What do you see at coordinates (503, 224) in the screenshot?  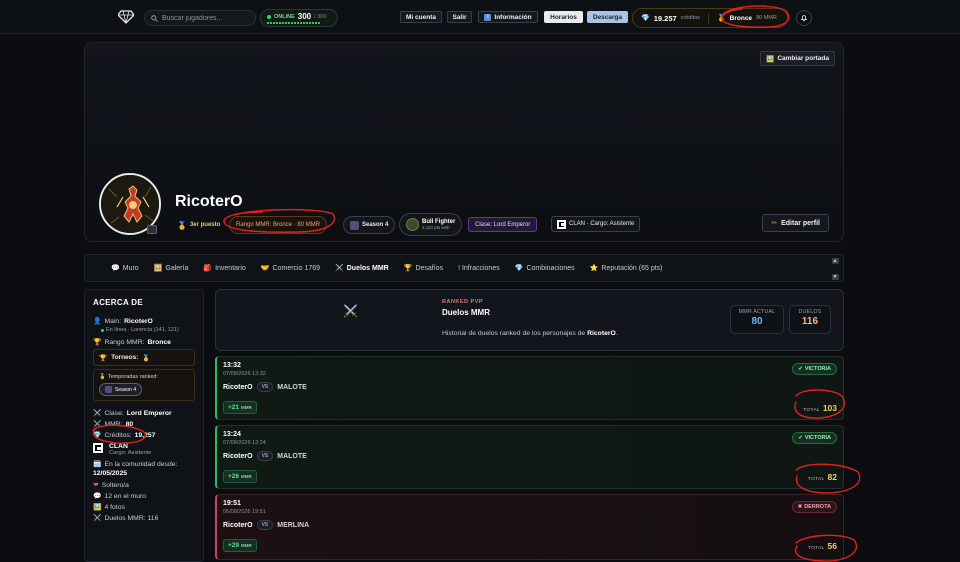 I see `class-chip: Clase: Lord Emperor` at bounding box center [503, 224].